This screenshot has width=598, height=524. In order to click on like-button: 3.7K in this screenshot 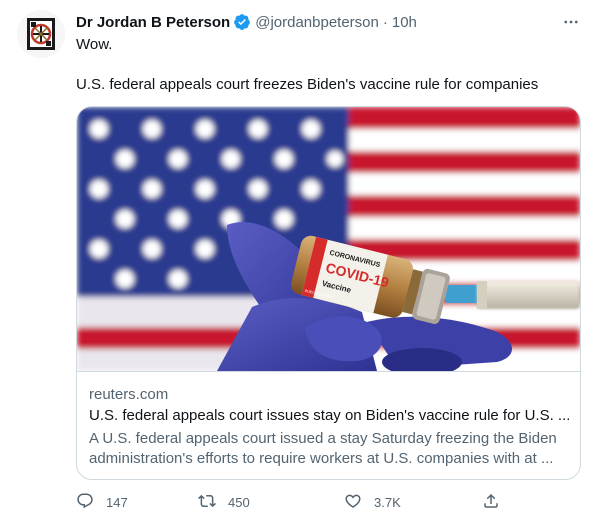, I will do `click(372, 502)`.